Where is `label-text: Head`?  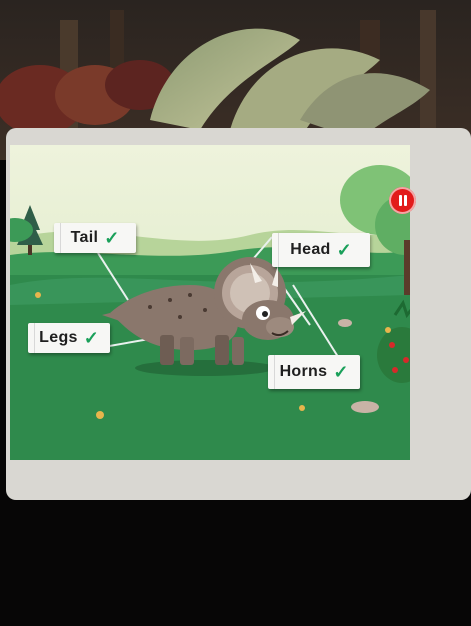 label-text: Head is located at coordinates (310, 249).